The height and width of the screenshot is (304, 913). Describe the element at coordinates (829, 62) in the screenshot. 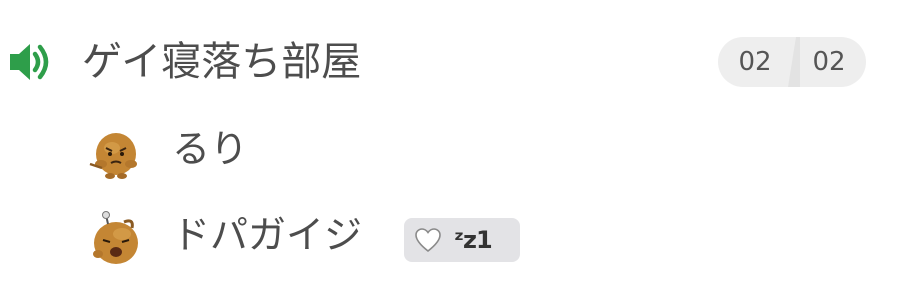

I see `user-limit-count: 02` at that location.